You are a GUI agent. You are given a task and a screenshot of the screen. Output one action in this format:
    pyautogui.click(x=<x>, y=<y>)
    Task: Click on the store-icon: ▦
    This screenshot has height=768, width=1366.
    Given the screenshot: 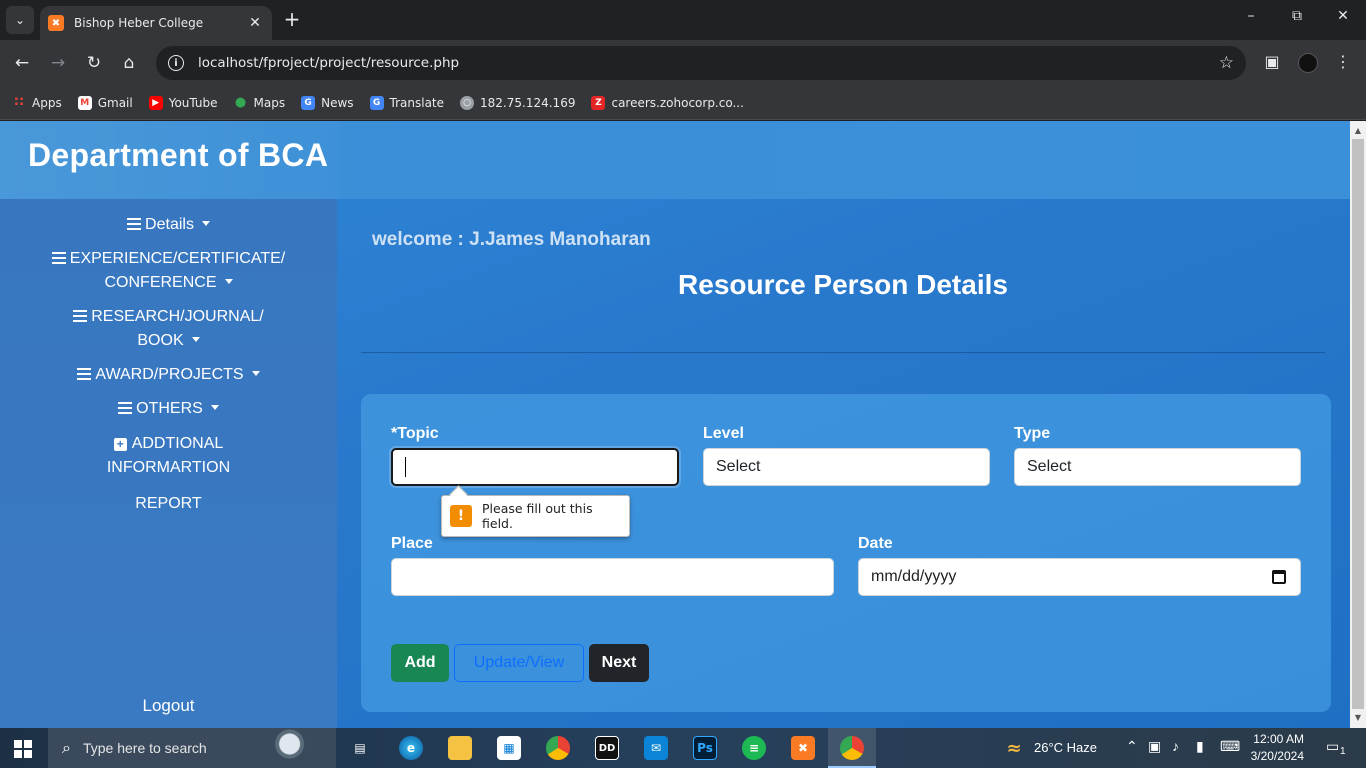 What is the action you would take?
    pyautogui.click(x=509, y=748)
    